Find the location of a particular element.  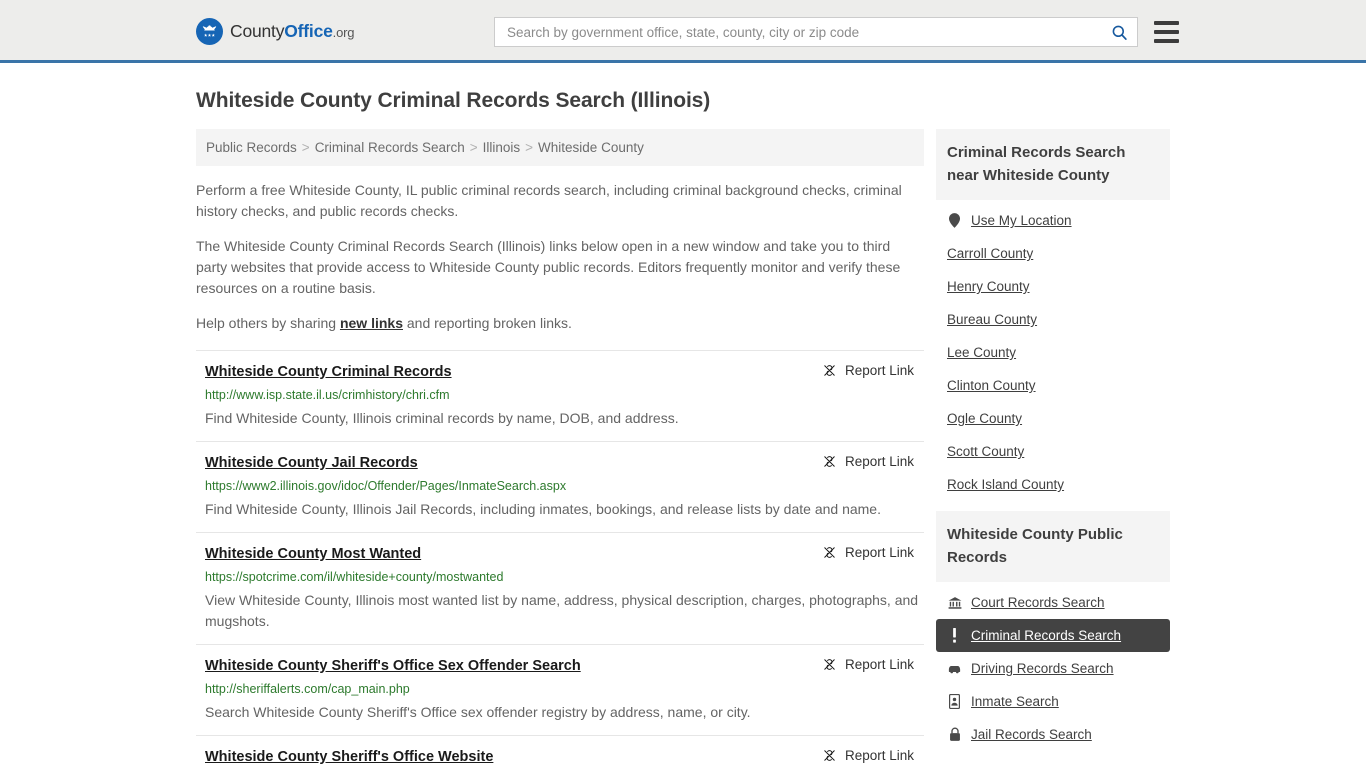

result-url: http://sheriffalerts.com/cap_main.php is located at coordinates (564, 689).